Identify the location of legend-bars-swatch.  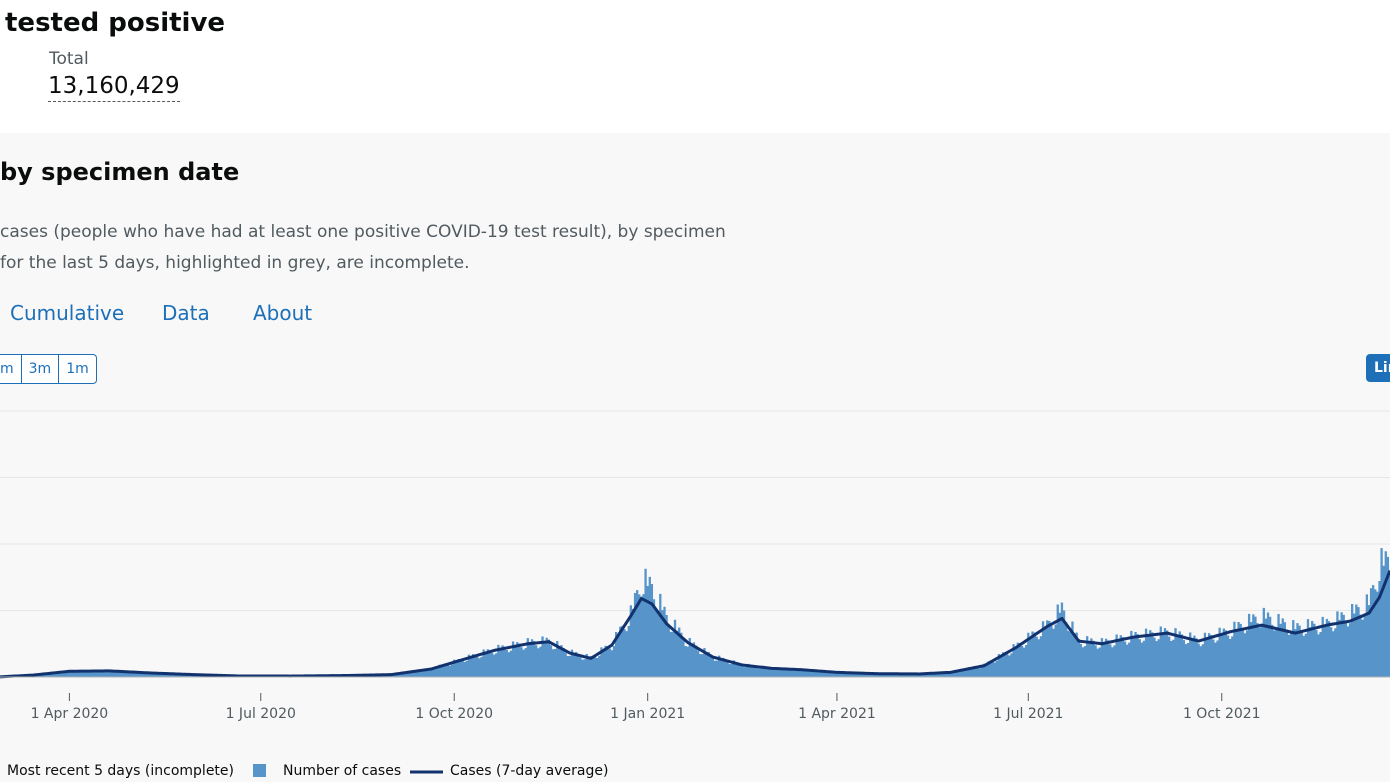
(259, 770).